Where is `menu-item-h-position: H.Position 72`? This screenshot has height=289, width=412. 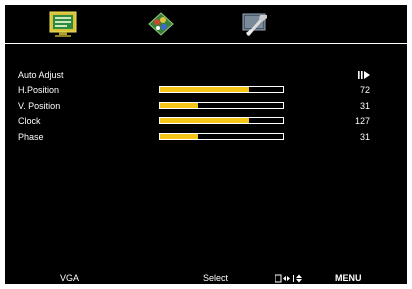
menu-item-h-position: H.Position 72 is located at coordinates (206, 90).